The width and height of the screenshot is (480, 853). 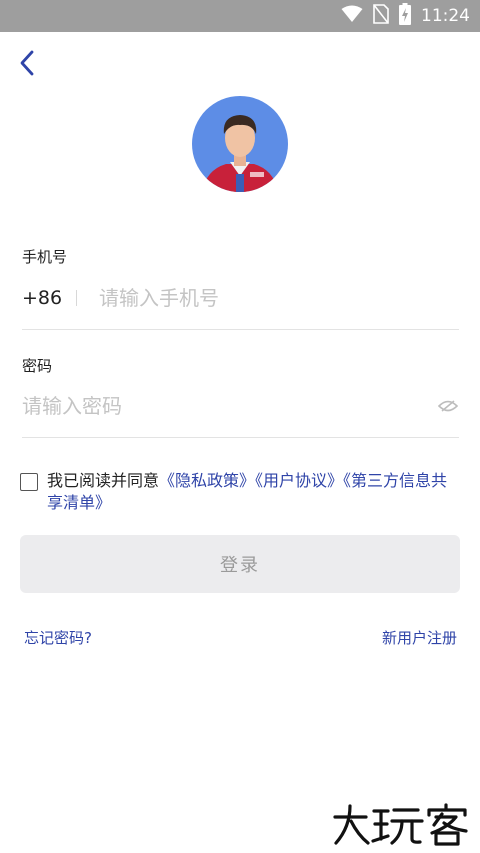 What do you see at coordinates (381, 16) in the screenshot?
I see `no-sim-icon` at bounding box center [381, 16].